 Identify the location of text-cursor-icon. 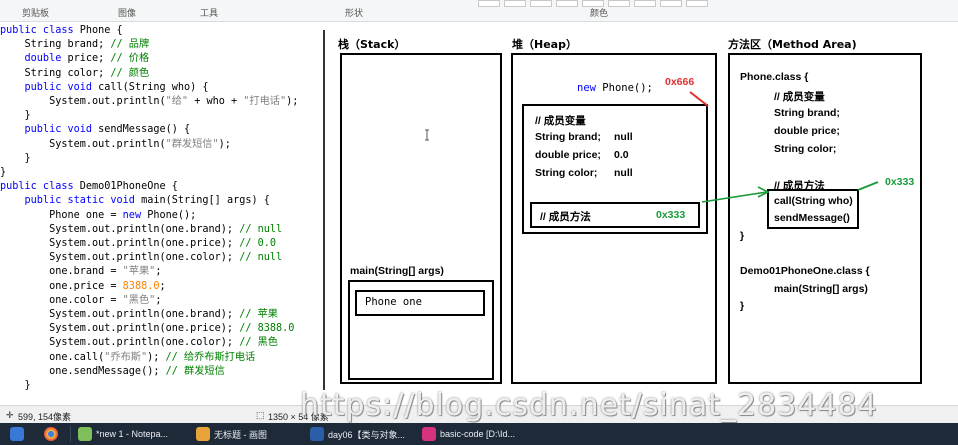
(427, 135).